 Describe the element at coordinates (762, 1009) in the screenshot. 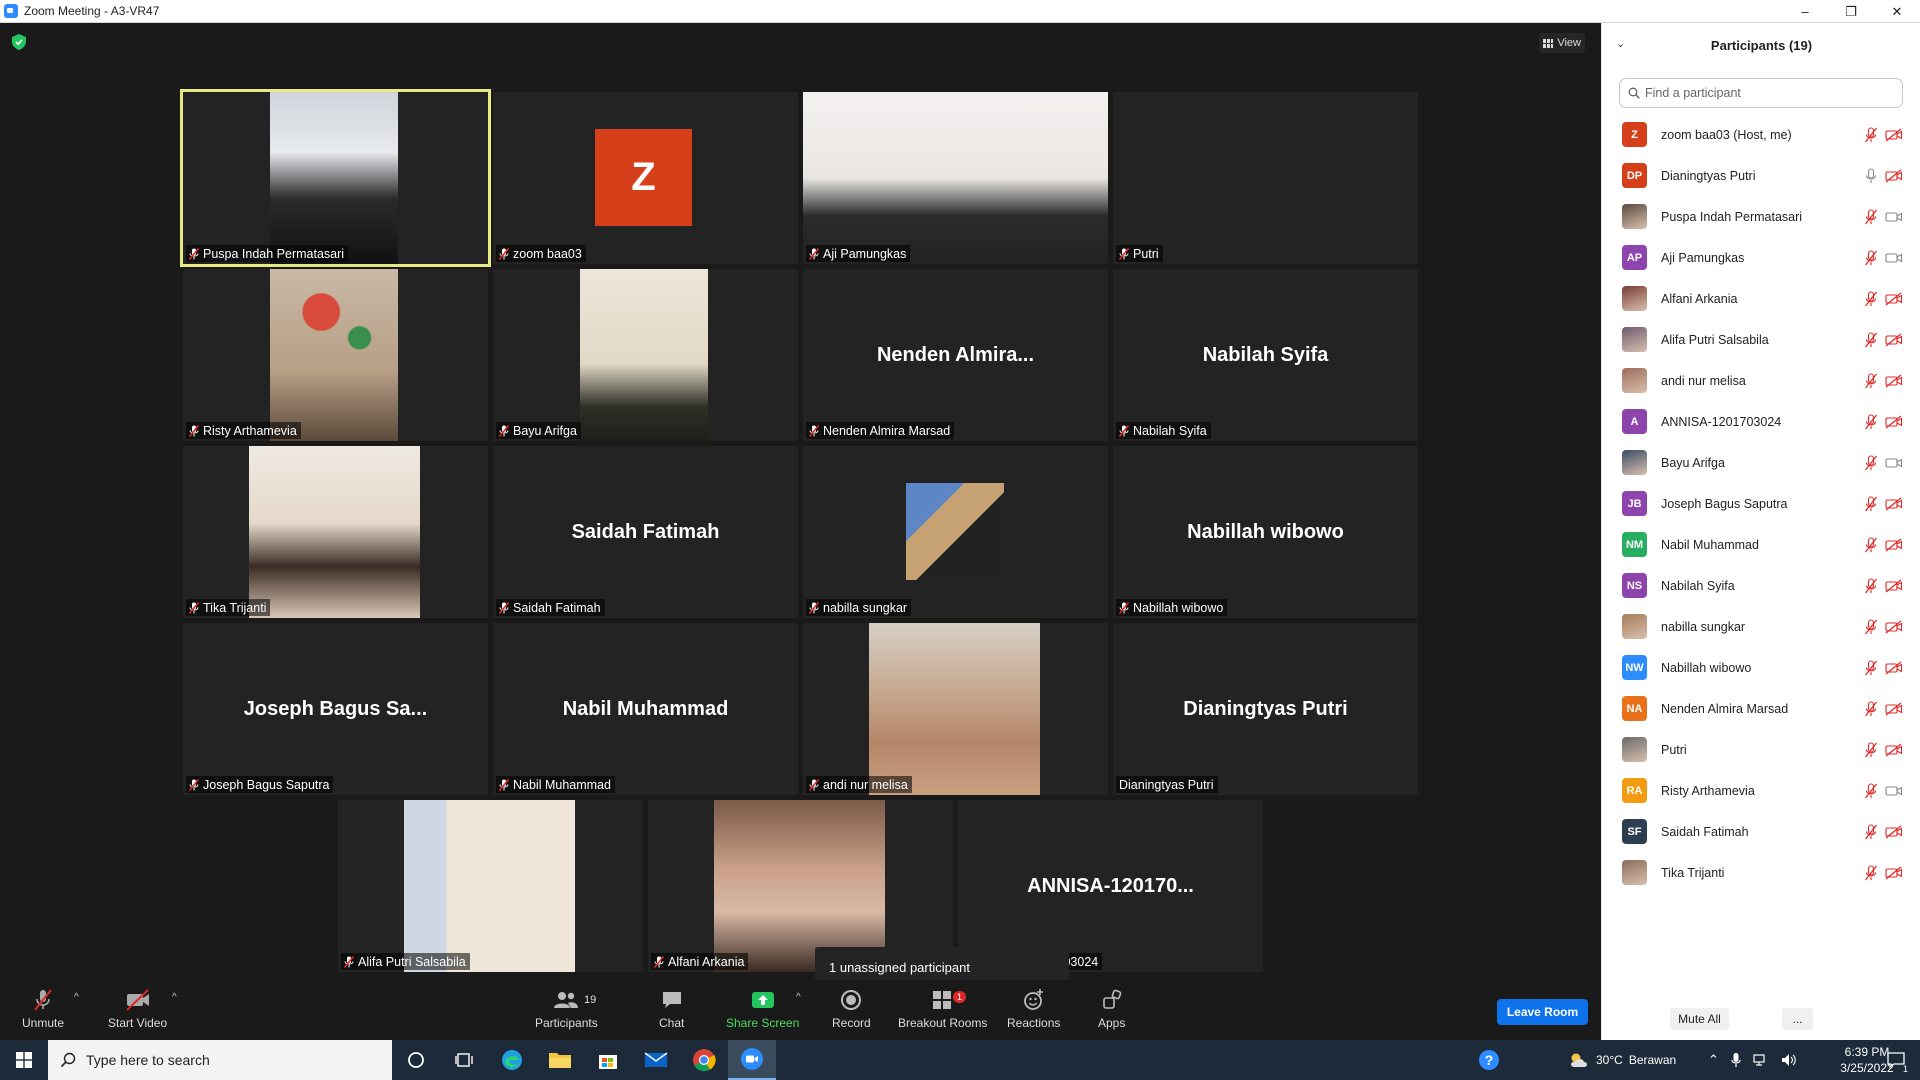

I see `share-screen-button: Share Screen` at that location.